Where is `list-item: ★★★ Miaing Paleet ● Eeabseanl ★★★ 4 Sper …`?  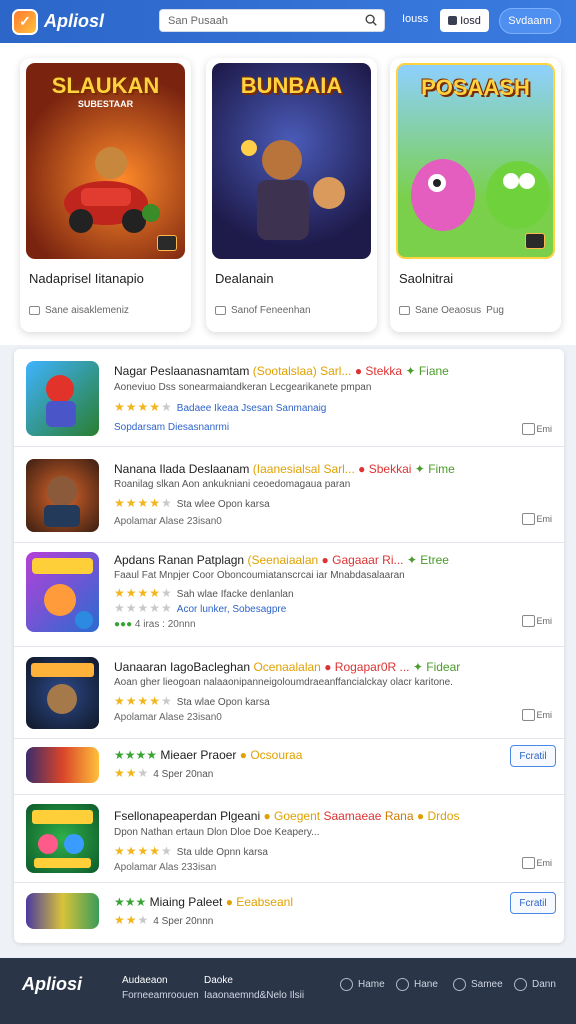
list-item: ★★★ Miaing Paleet ● Eeabseanl ★★★ 4 Sper … is located at coordinates (289, 913).